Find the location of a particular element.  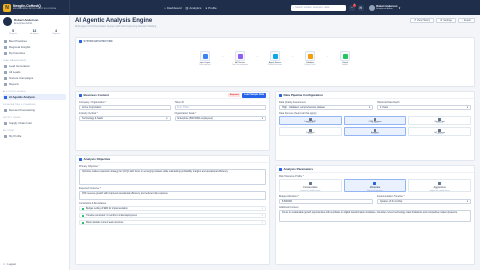

sidebar-item-label: Supply Chain Intel is located at coordinates (20, 123).